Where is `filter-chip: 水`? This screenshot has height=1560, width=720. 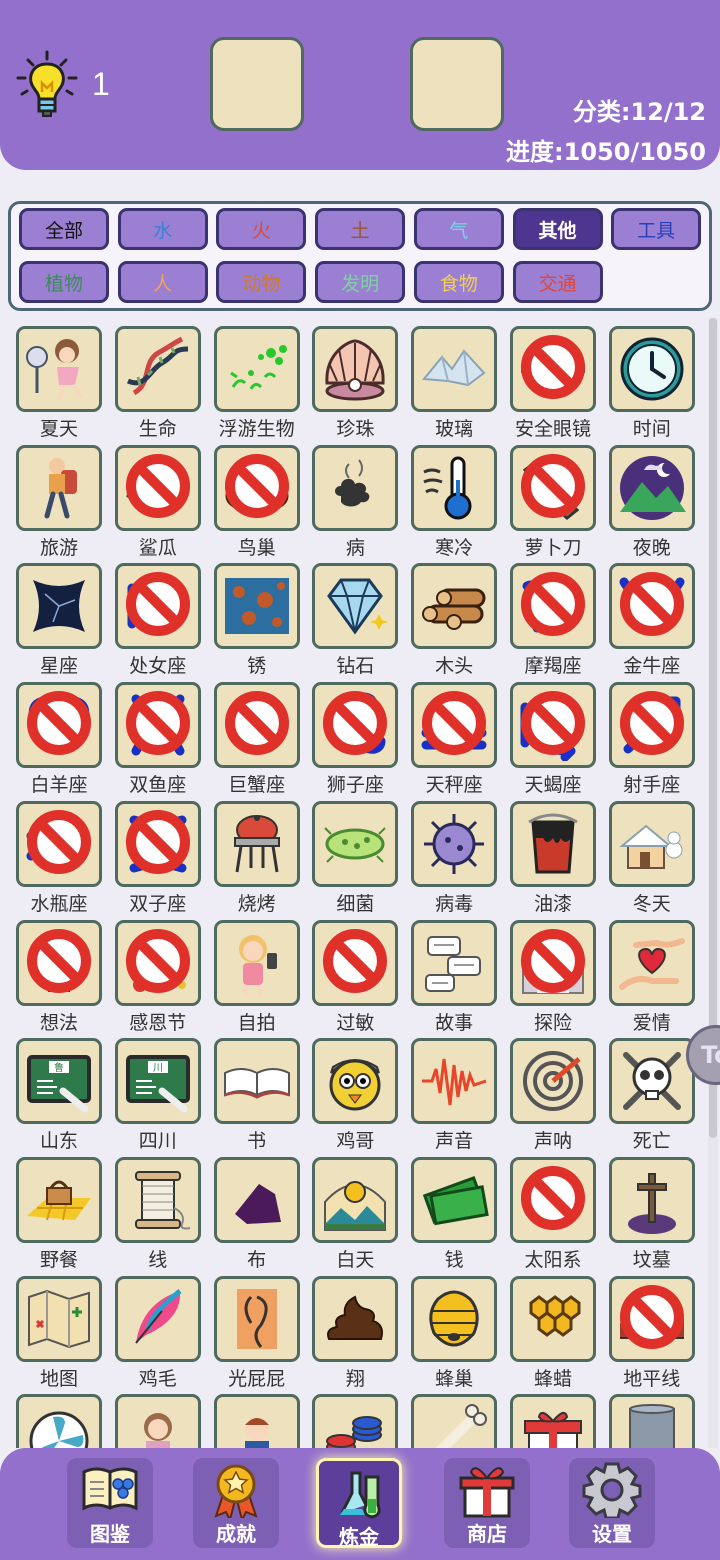
filter-chip: 水 is located at coordinates (162, 229).